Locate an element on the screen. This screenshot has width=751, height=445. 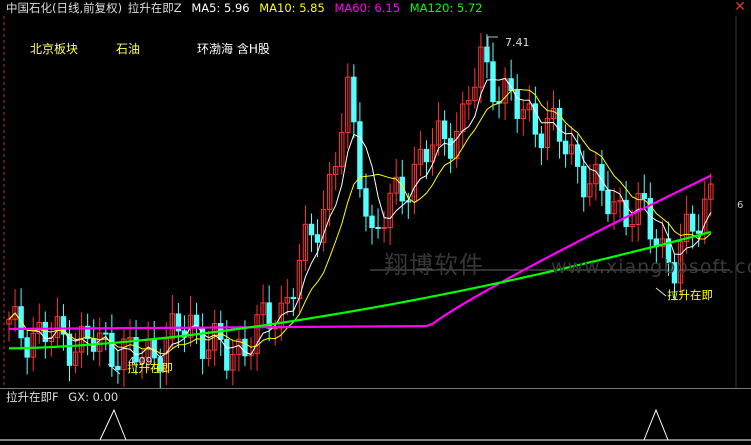
ma120-value: MA120: 5.72 is located at coordinates (446, 8).